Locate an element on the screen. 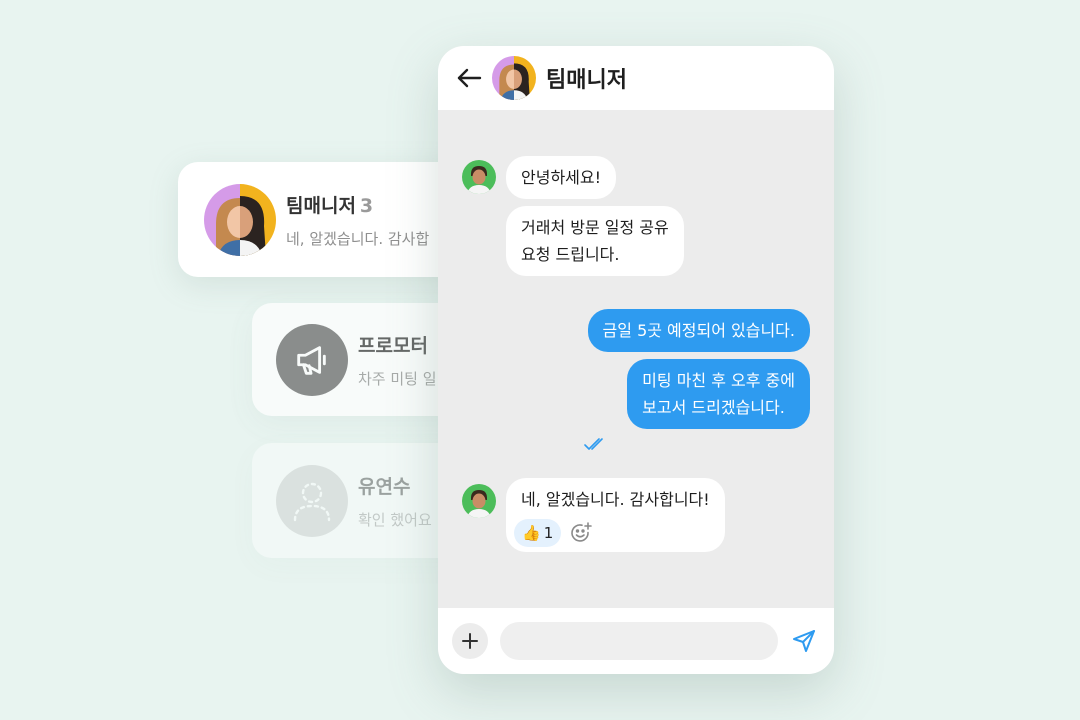 This screenshot has height=720, width=1080. message-text: 네, 알겠습니다. 감사합니다! is located at coordinates (615, 499).